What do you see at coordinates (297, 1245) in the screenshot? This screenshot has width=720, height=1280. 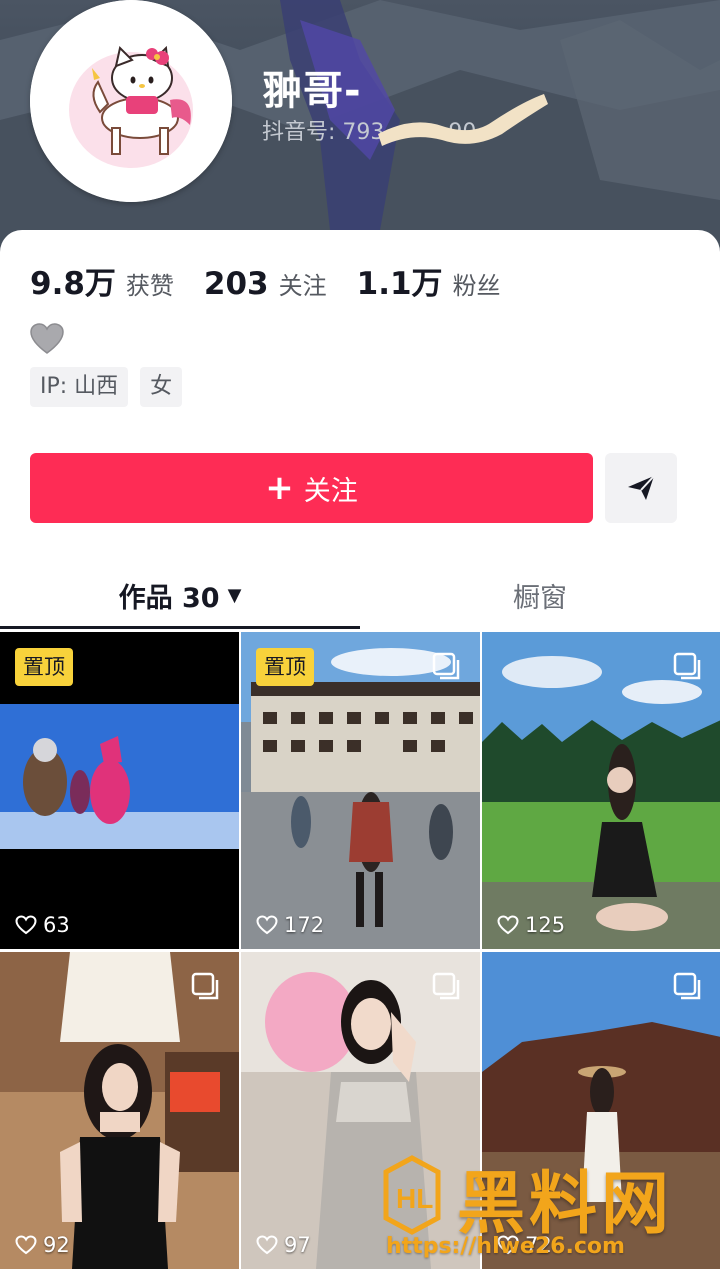 I see `like-count-value: 97` at bounding box center [297, 1245].